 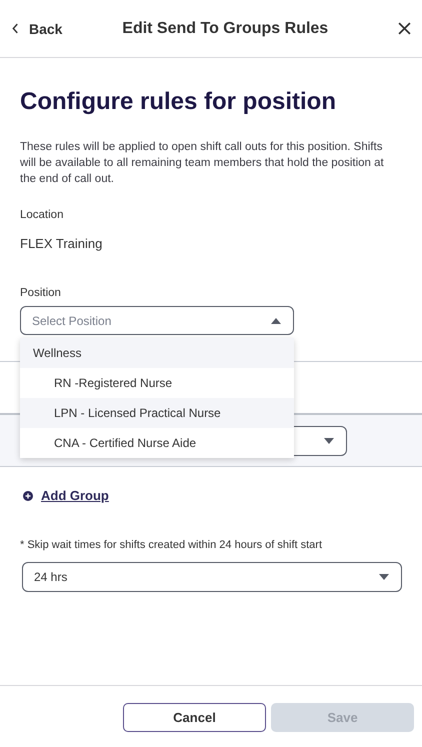 What do you see at coordinates (157, 413) in the screenshot?
I see `menu-item: LPN - Licensed Practical Nurse` at bounding box center [157, 413].